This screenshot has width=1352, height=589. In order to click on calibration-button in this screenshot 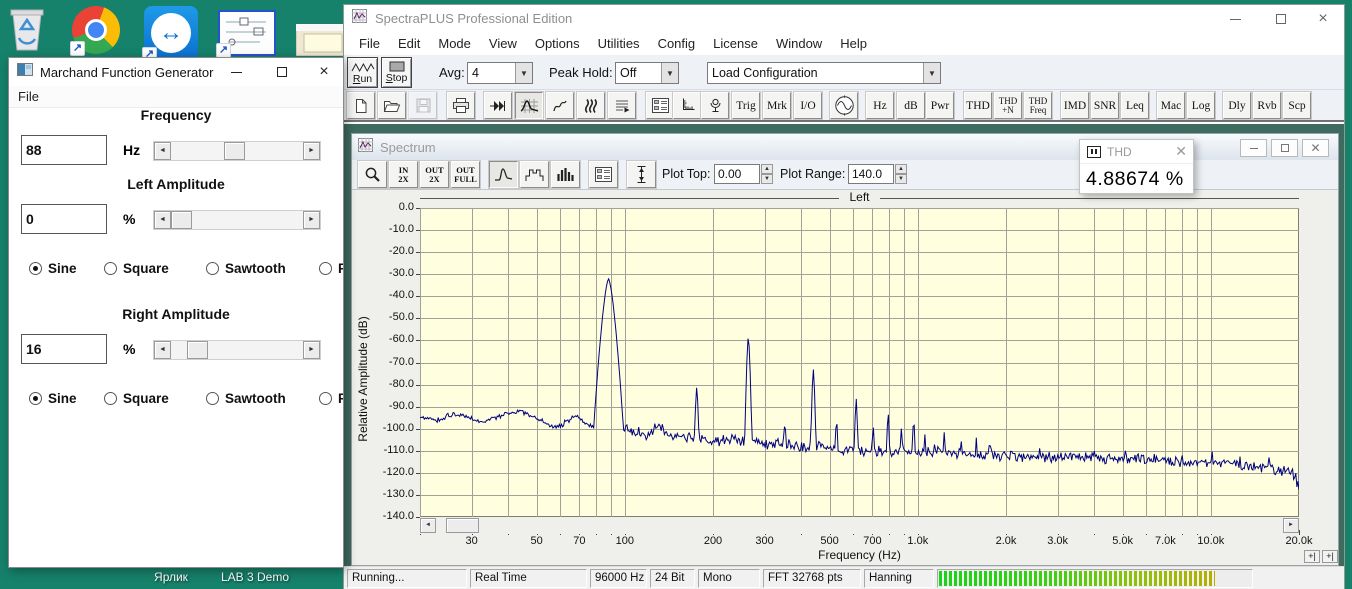, I will do `click(715, 105)`.